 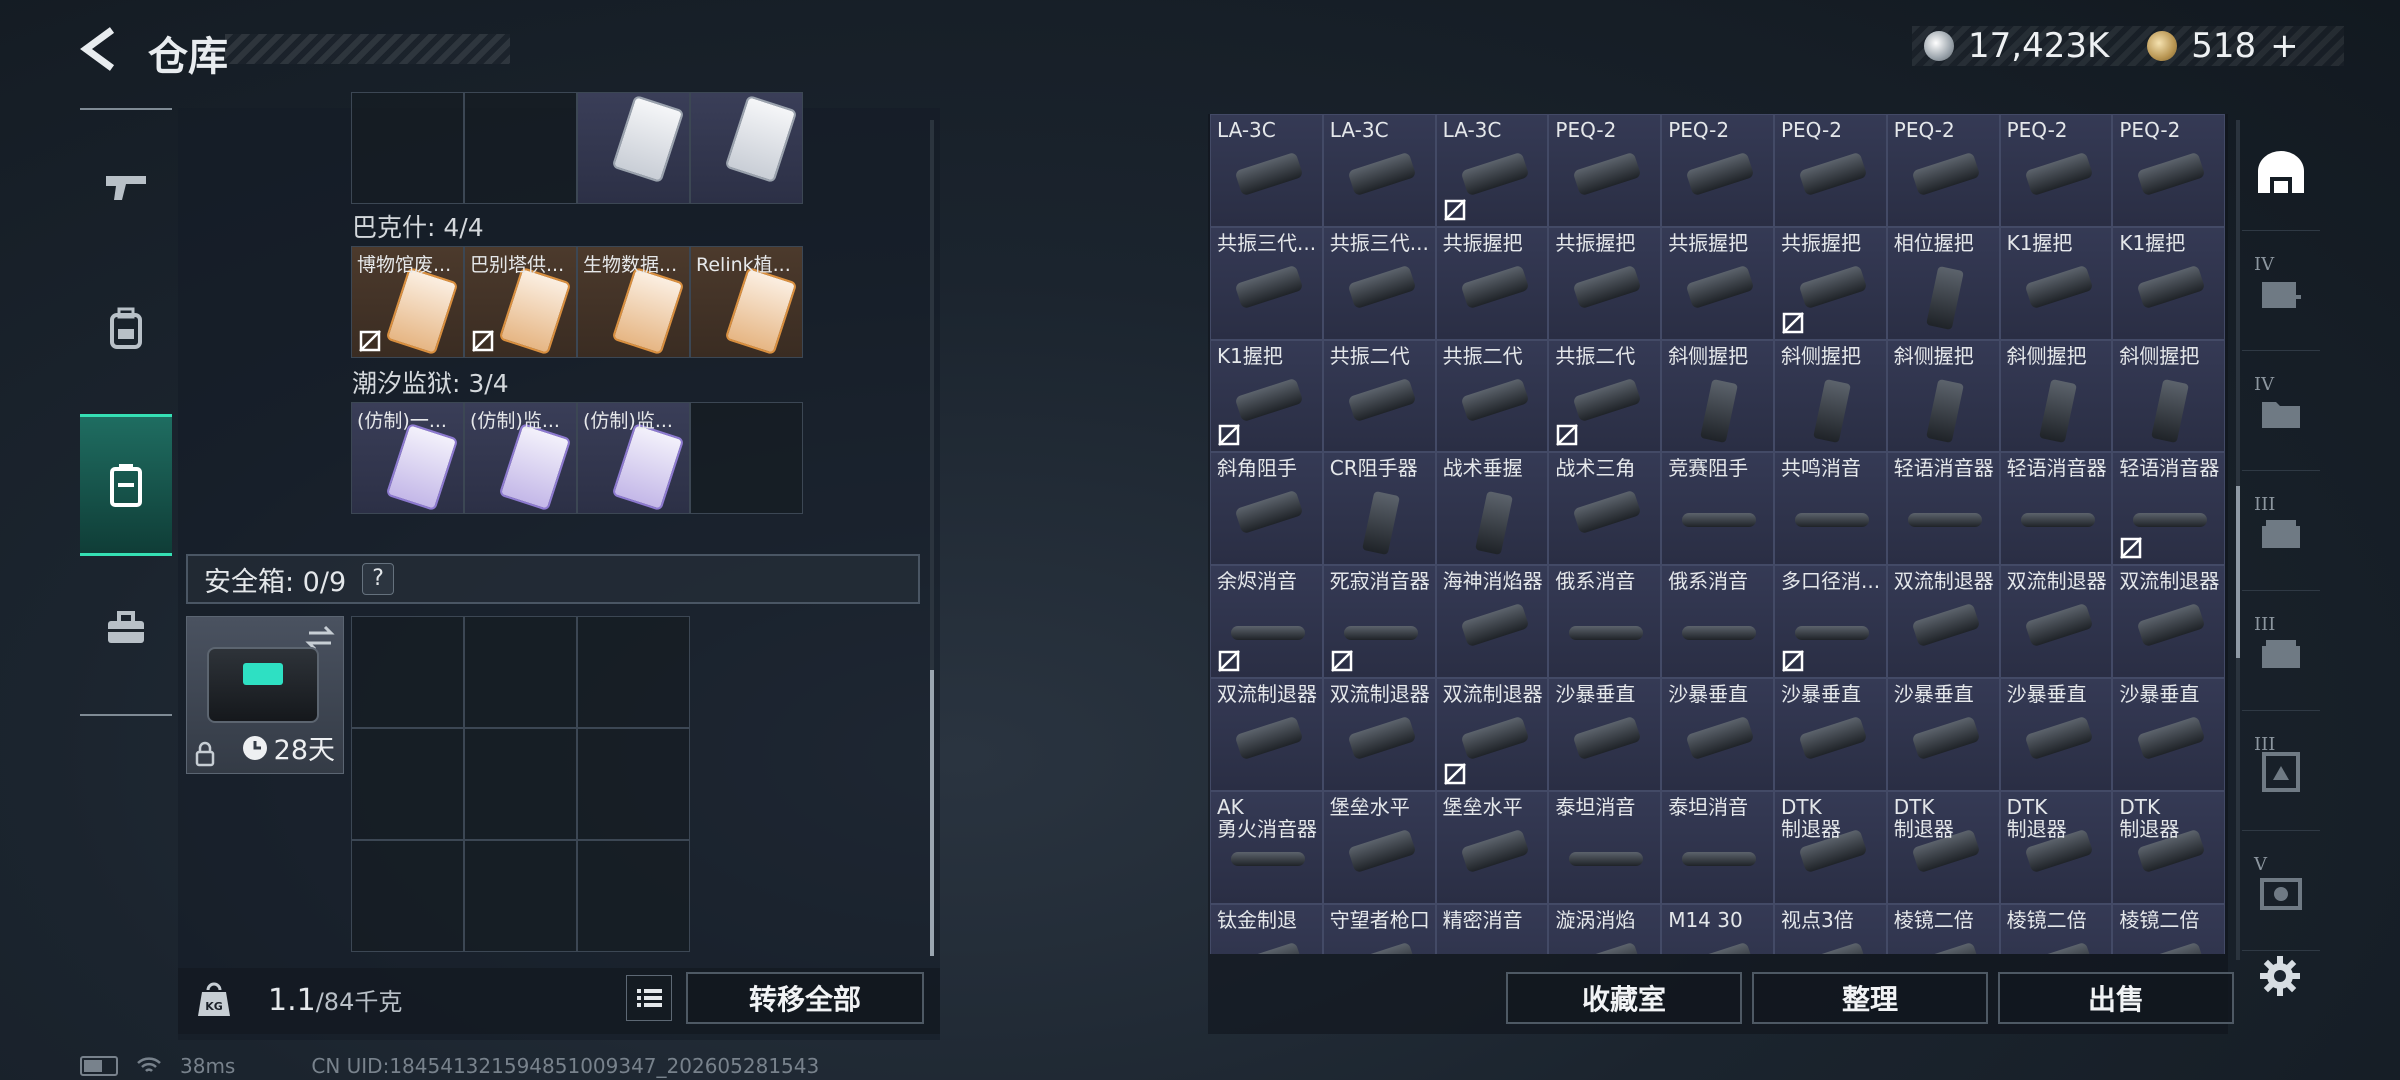 What do you see at coordinates (1266, 847) in the screenshot?
I see `inventory-item: AK 勇火消音器` at bounding box center [1266, 847].